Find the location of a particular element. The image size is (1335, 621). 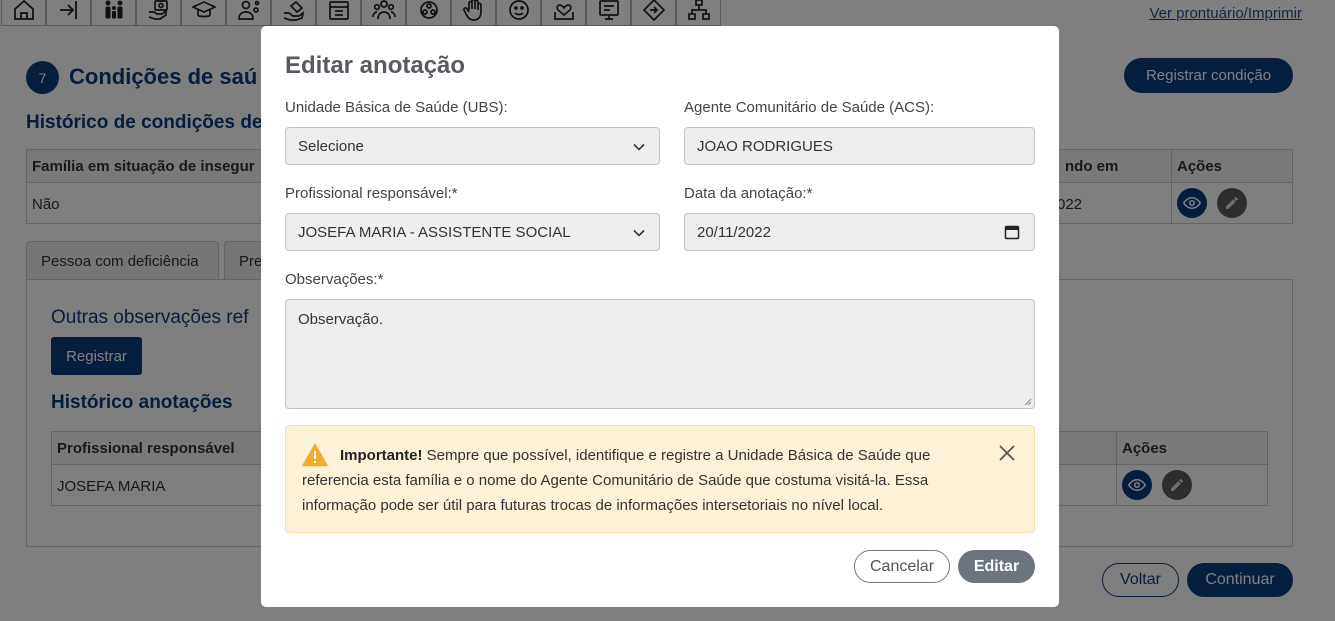

acs-label: Agente Comunitário de Saúde (ACS): is located at coordinates (809, 107).